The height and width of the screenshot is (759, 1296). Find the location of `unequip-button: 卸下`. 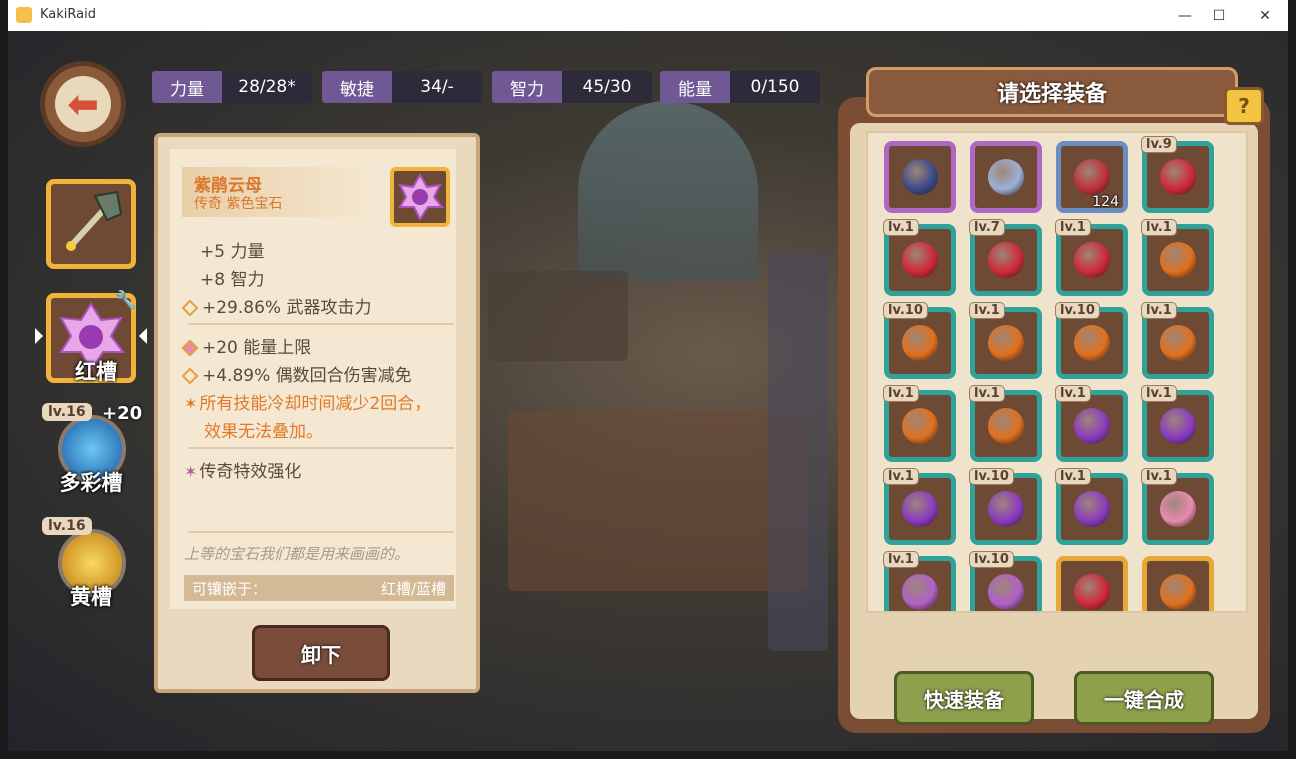

unequip-button: 卸下 is located at coordinates (321, 653).